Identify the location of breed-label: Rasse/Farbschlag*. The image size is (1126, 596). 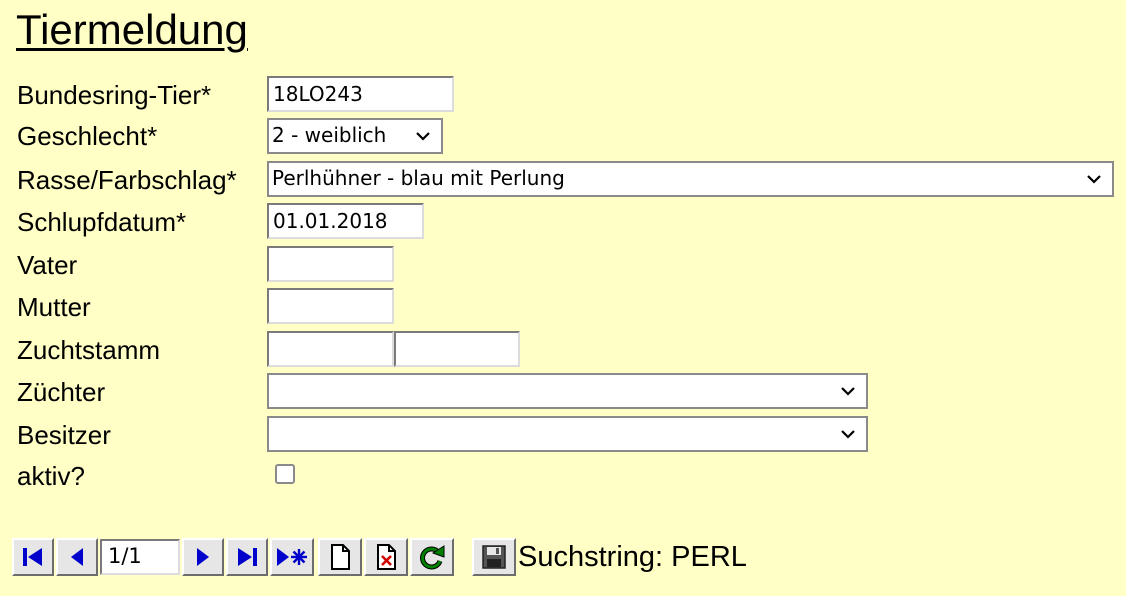
(127, 180).